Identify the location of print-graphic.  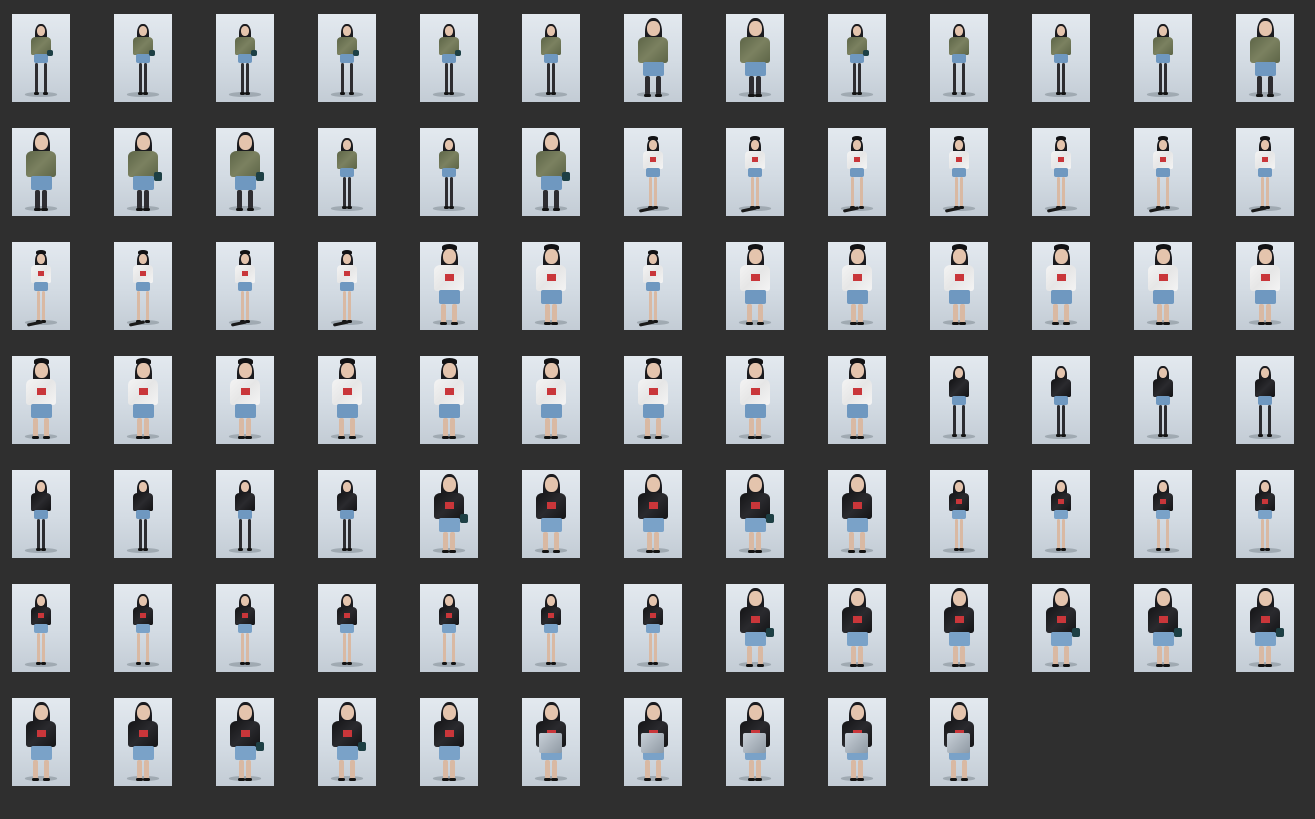
(347, 733).